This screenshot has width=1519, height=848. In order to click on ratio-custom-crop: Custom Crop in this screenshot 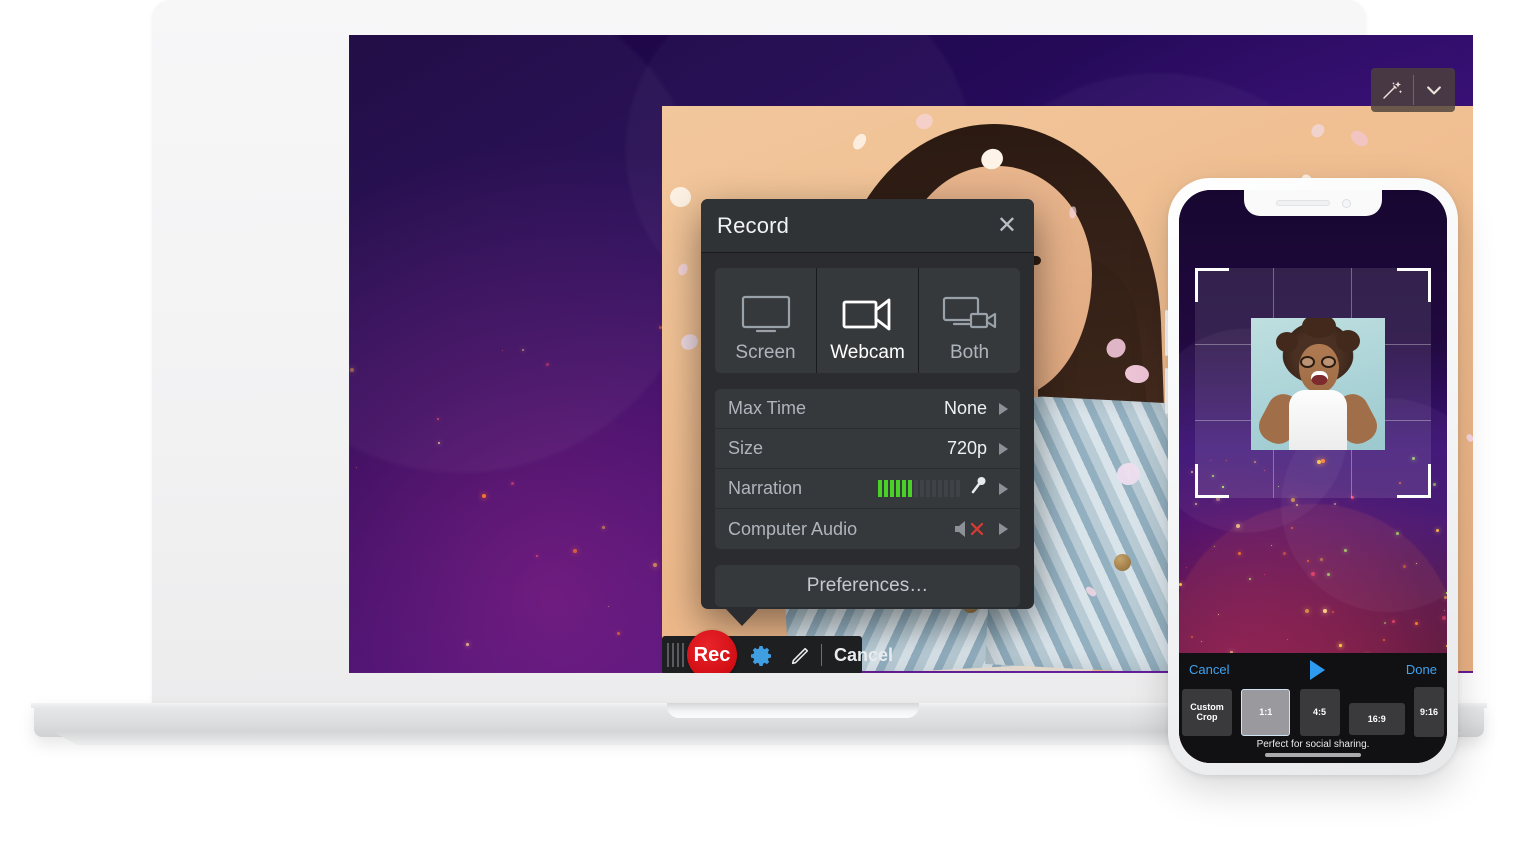, I will do `click(1207, 712)`.